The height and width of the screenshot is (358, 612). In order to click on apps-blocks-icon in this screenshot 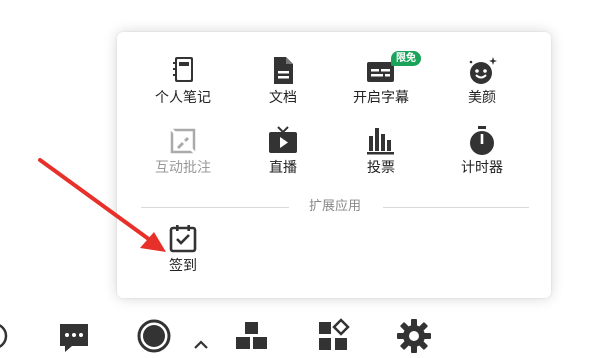, I will do `click(252, 336)`.